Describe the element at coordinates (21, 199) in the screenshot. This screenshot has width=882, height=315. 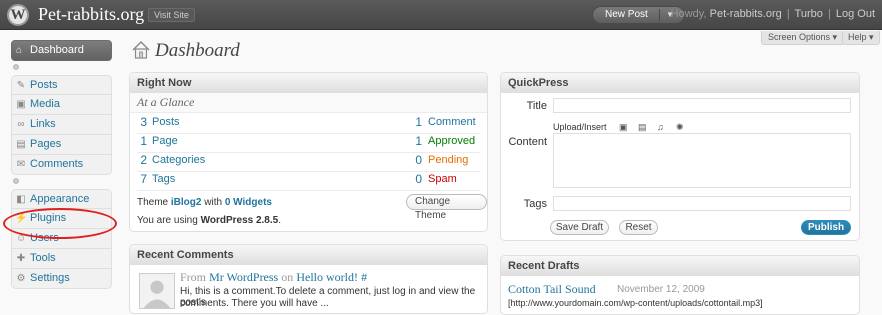
I see `appearance-icon: ◧` at that location.